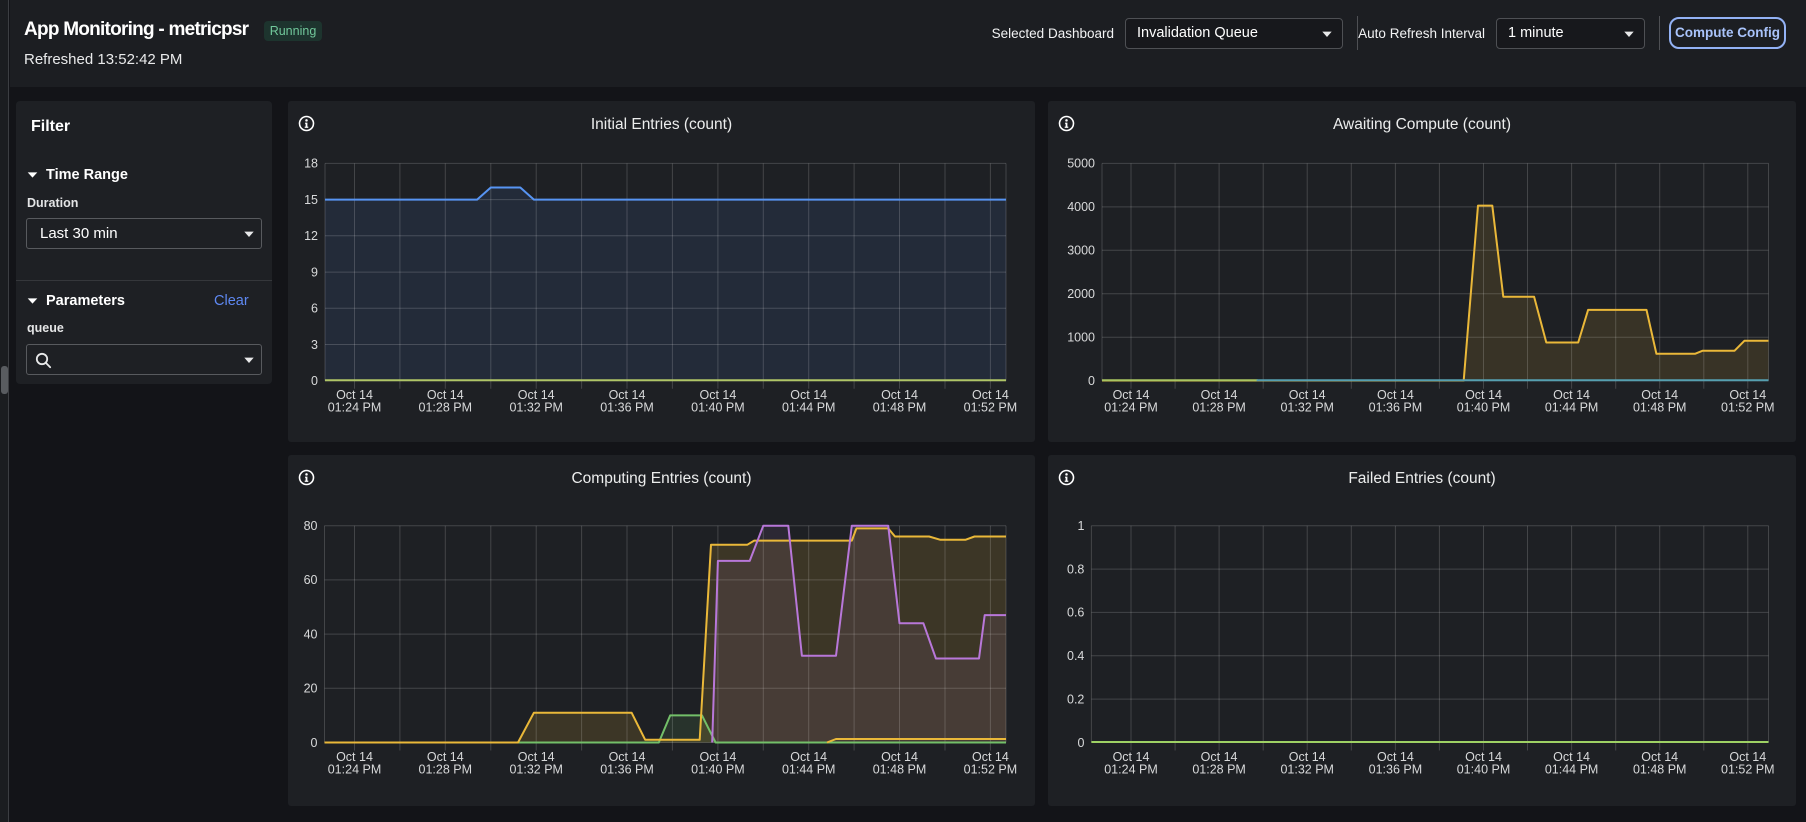 Image resolution: width=1806 pixels, height=822 pixels. Describe the element at coordinates (314, 272) in the screenshot. I see `svg-text: 9` at that location.